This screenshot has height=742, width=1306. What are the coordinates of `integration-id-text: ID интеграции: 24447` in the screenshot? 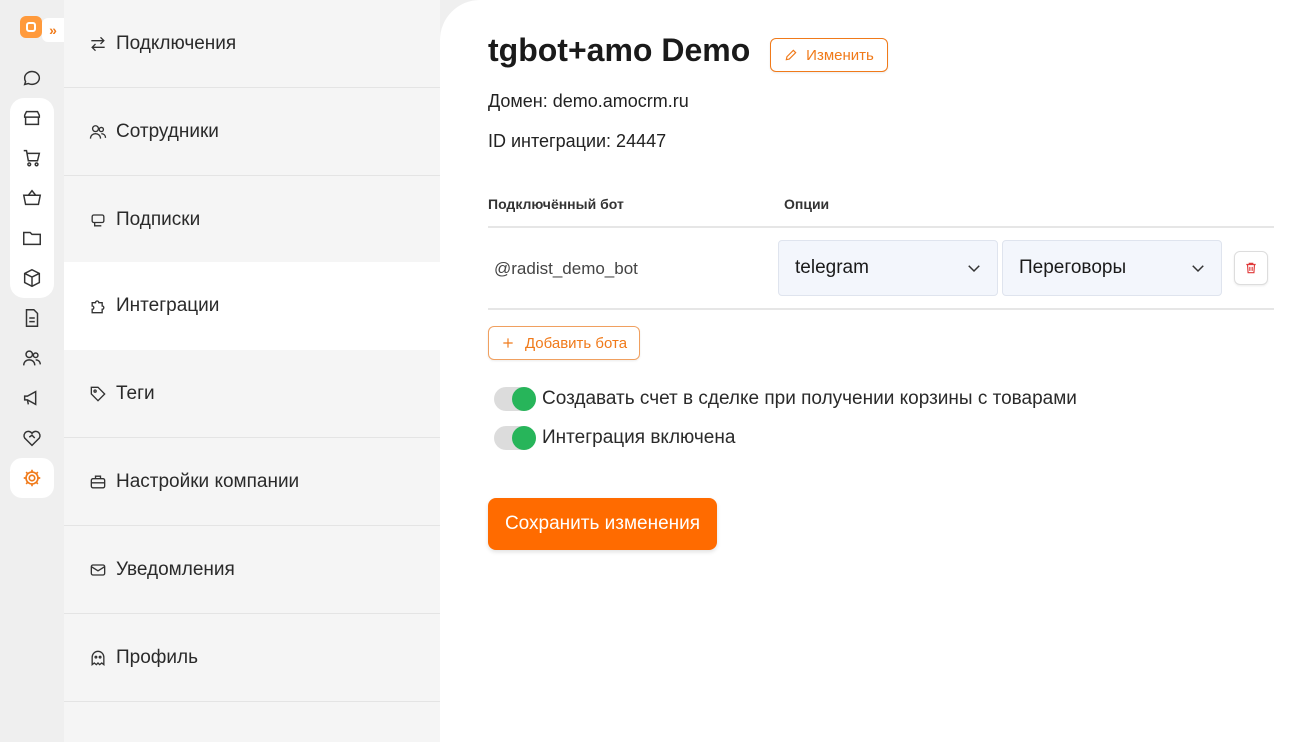 It's located at (577, 141).